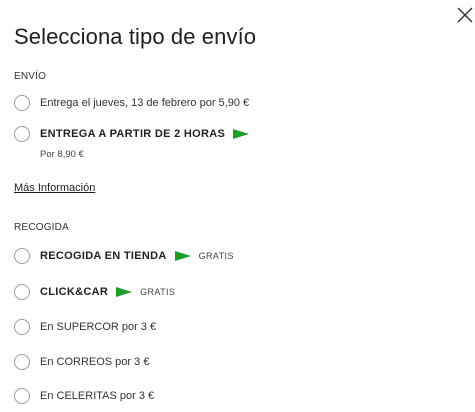 This screenshot has width=475, height=412. I want to click on section-label-envio: ENVÍO, so click(30, 76).